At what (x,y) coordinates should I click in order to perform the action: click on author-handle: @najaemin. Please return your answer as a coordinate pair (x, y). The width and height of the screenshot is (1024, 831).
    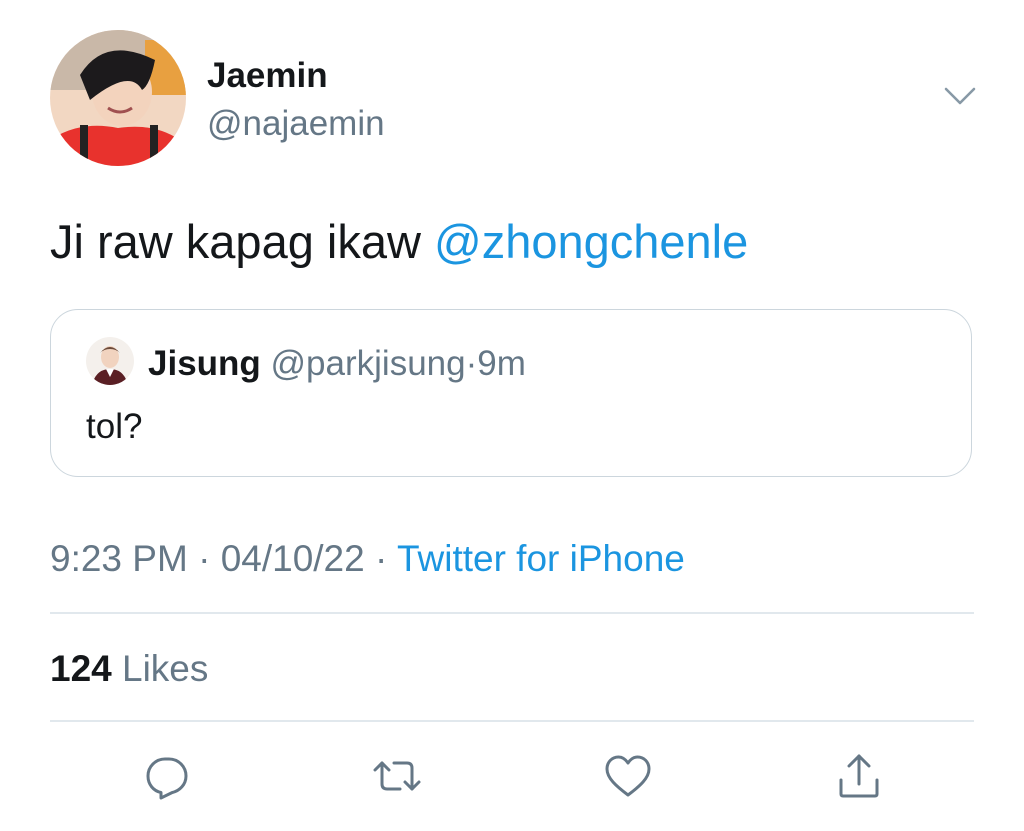
    Looking at the image, I should click on (296, 124).